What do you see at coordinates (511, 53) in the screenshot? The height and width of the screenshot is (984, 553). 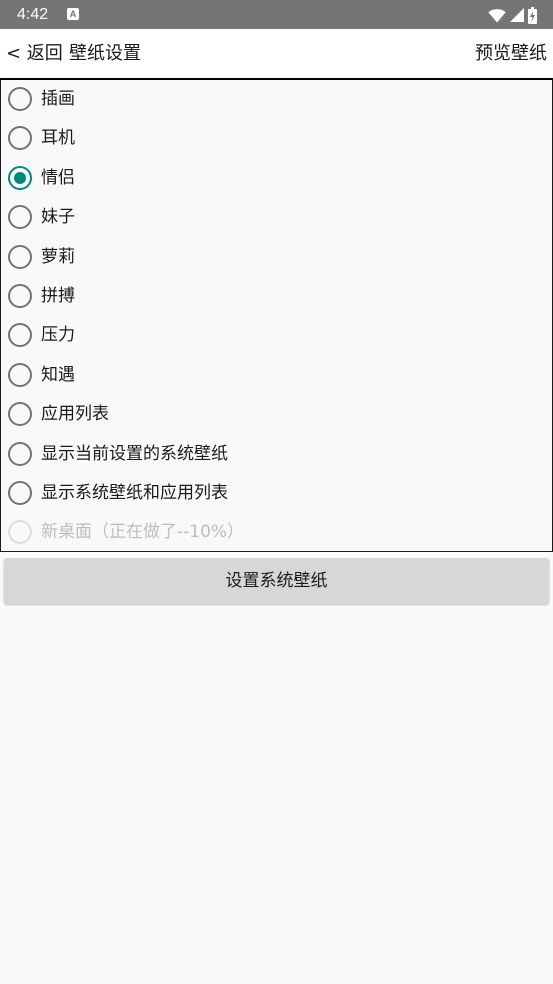 I see `preview-wallpaper-button: 预览壁纸` at bounding box center [511, 53].